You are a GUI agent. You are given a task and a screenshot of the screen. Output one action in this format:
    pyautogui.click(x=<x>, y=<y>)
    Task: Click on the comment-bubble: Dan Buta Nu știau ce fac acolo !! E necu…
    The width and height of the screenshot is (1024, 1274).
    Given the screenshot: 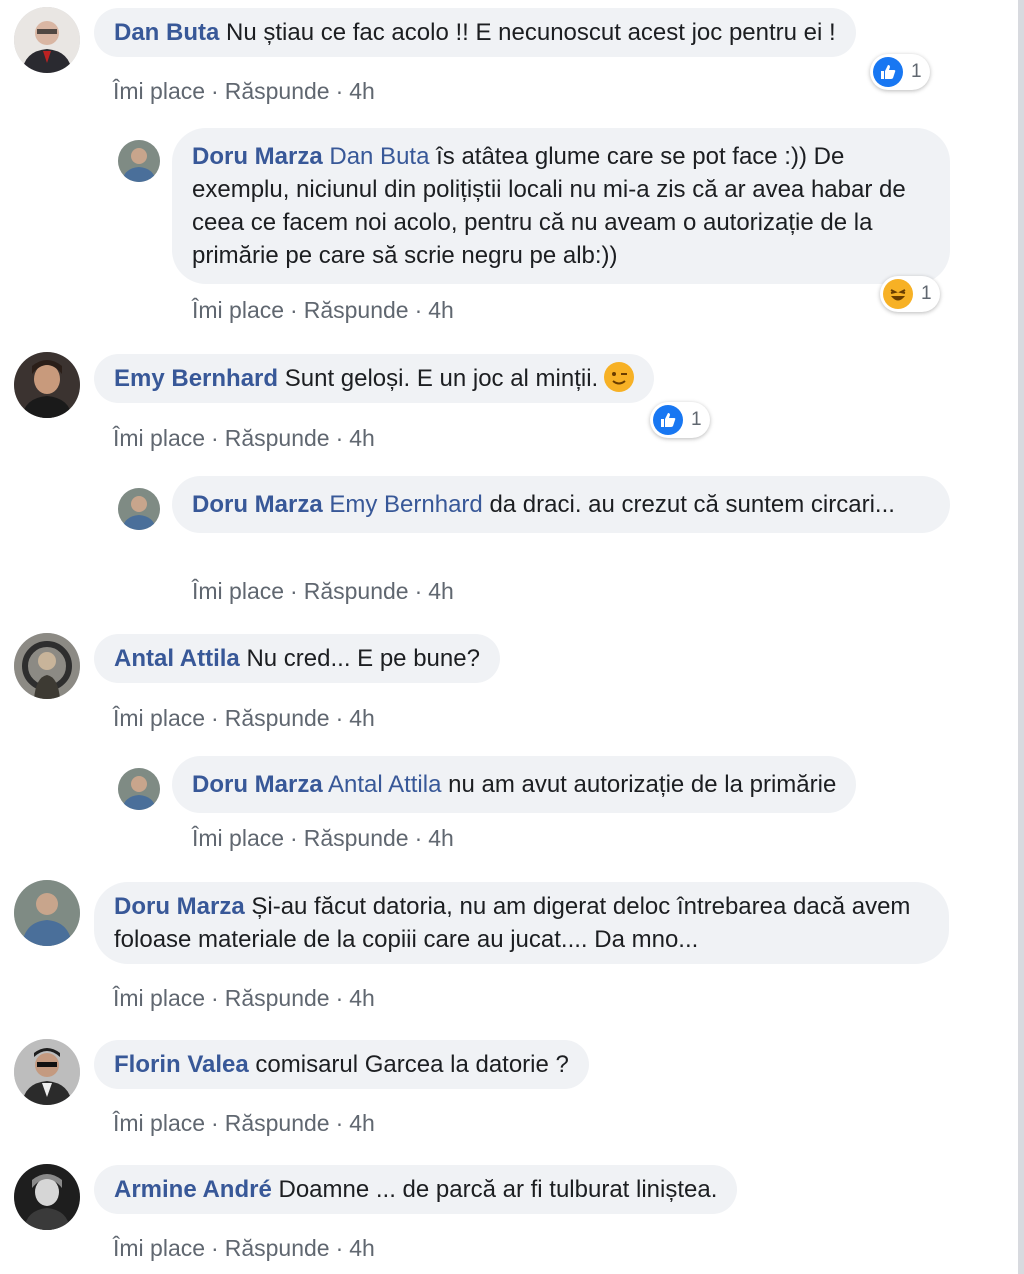 What is the action you would take?
    pyautogui.click(x=475, y=32)
    